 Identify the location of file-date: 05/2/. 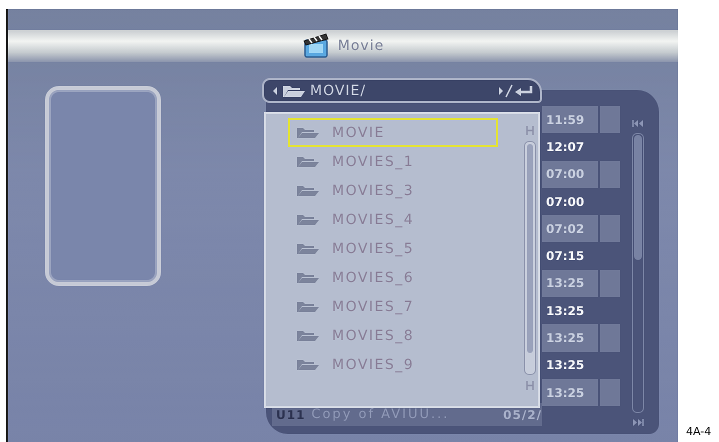
(522, 415).